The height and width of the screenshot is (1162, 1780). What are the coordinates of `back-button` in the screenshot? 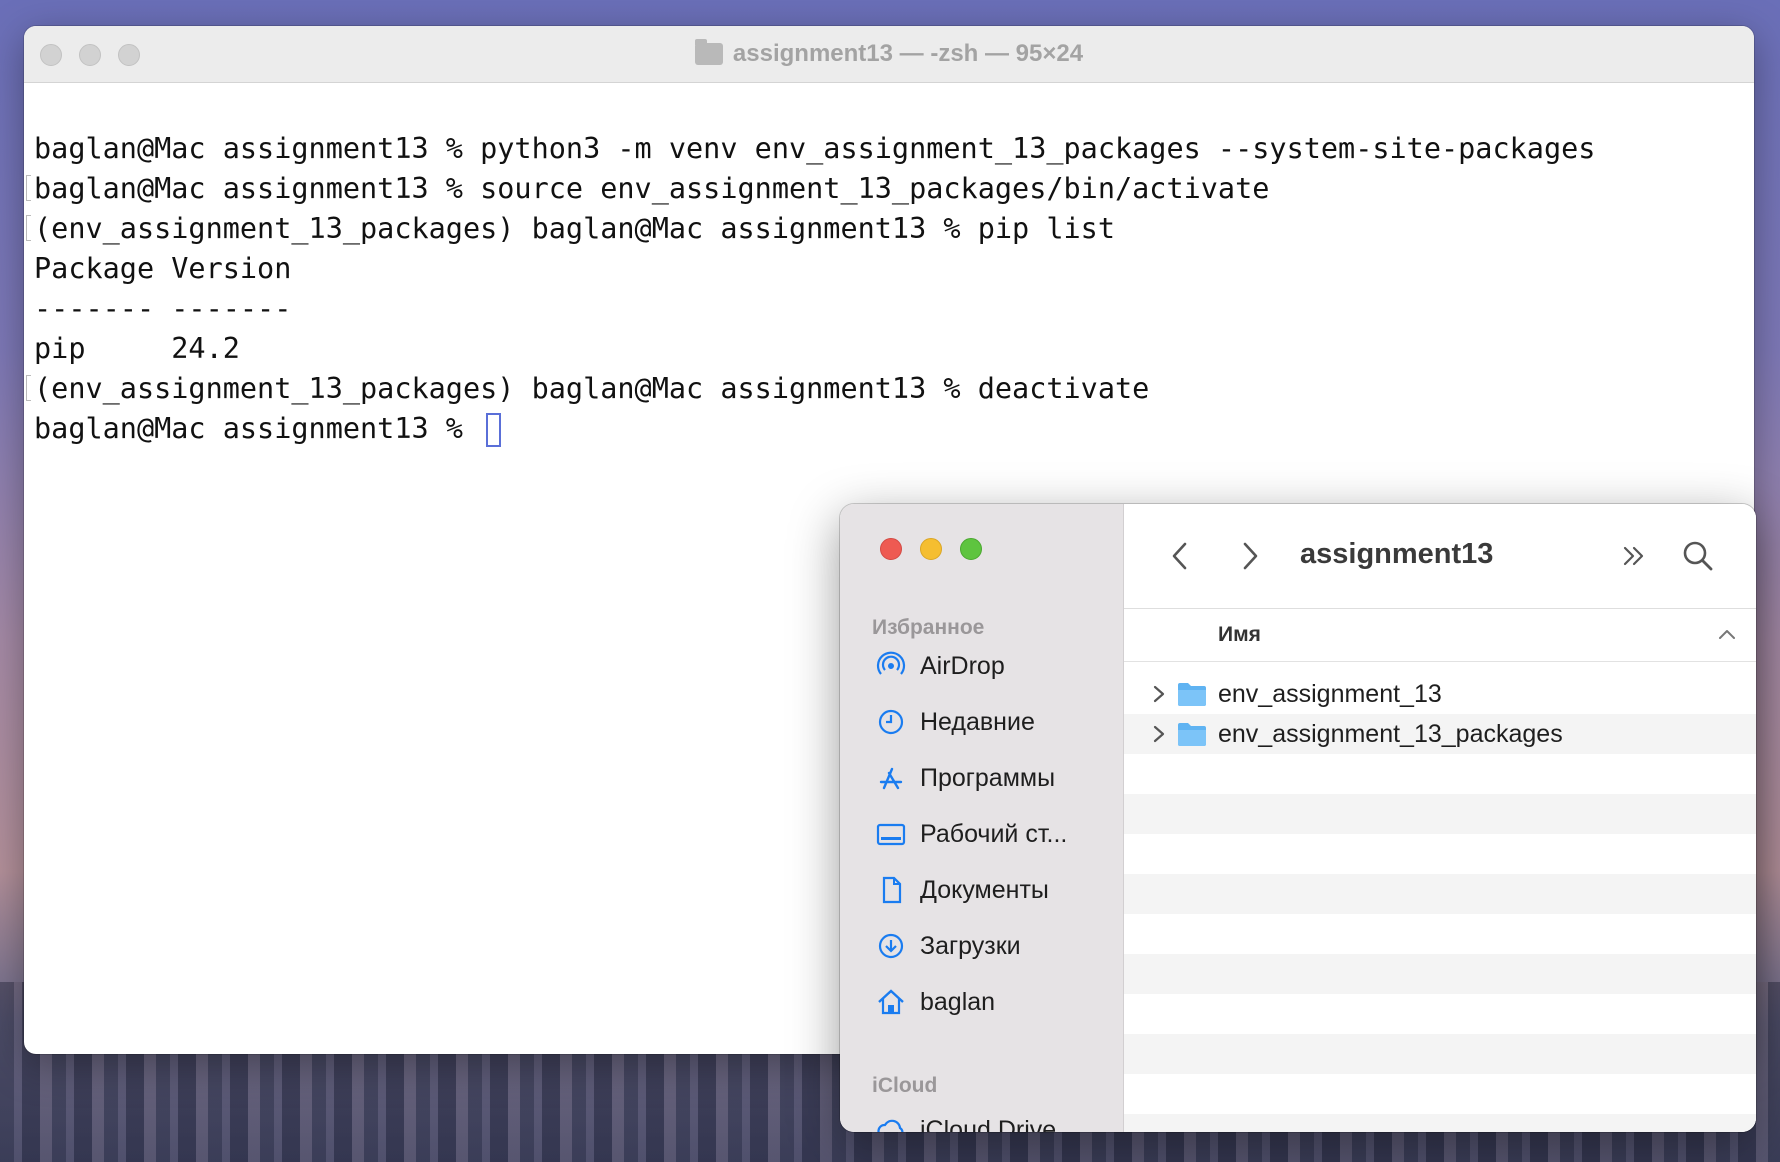 It's located at (1180, 556).